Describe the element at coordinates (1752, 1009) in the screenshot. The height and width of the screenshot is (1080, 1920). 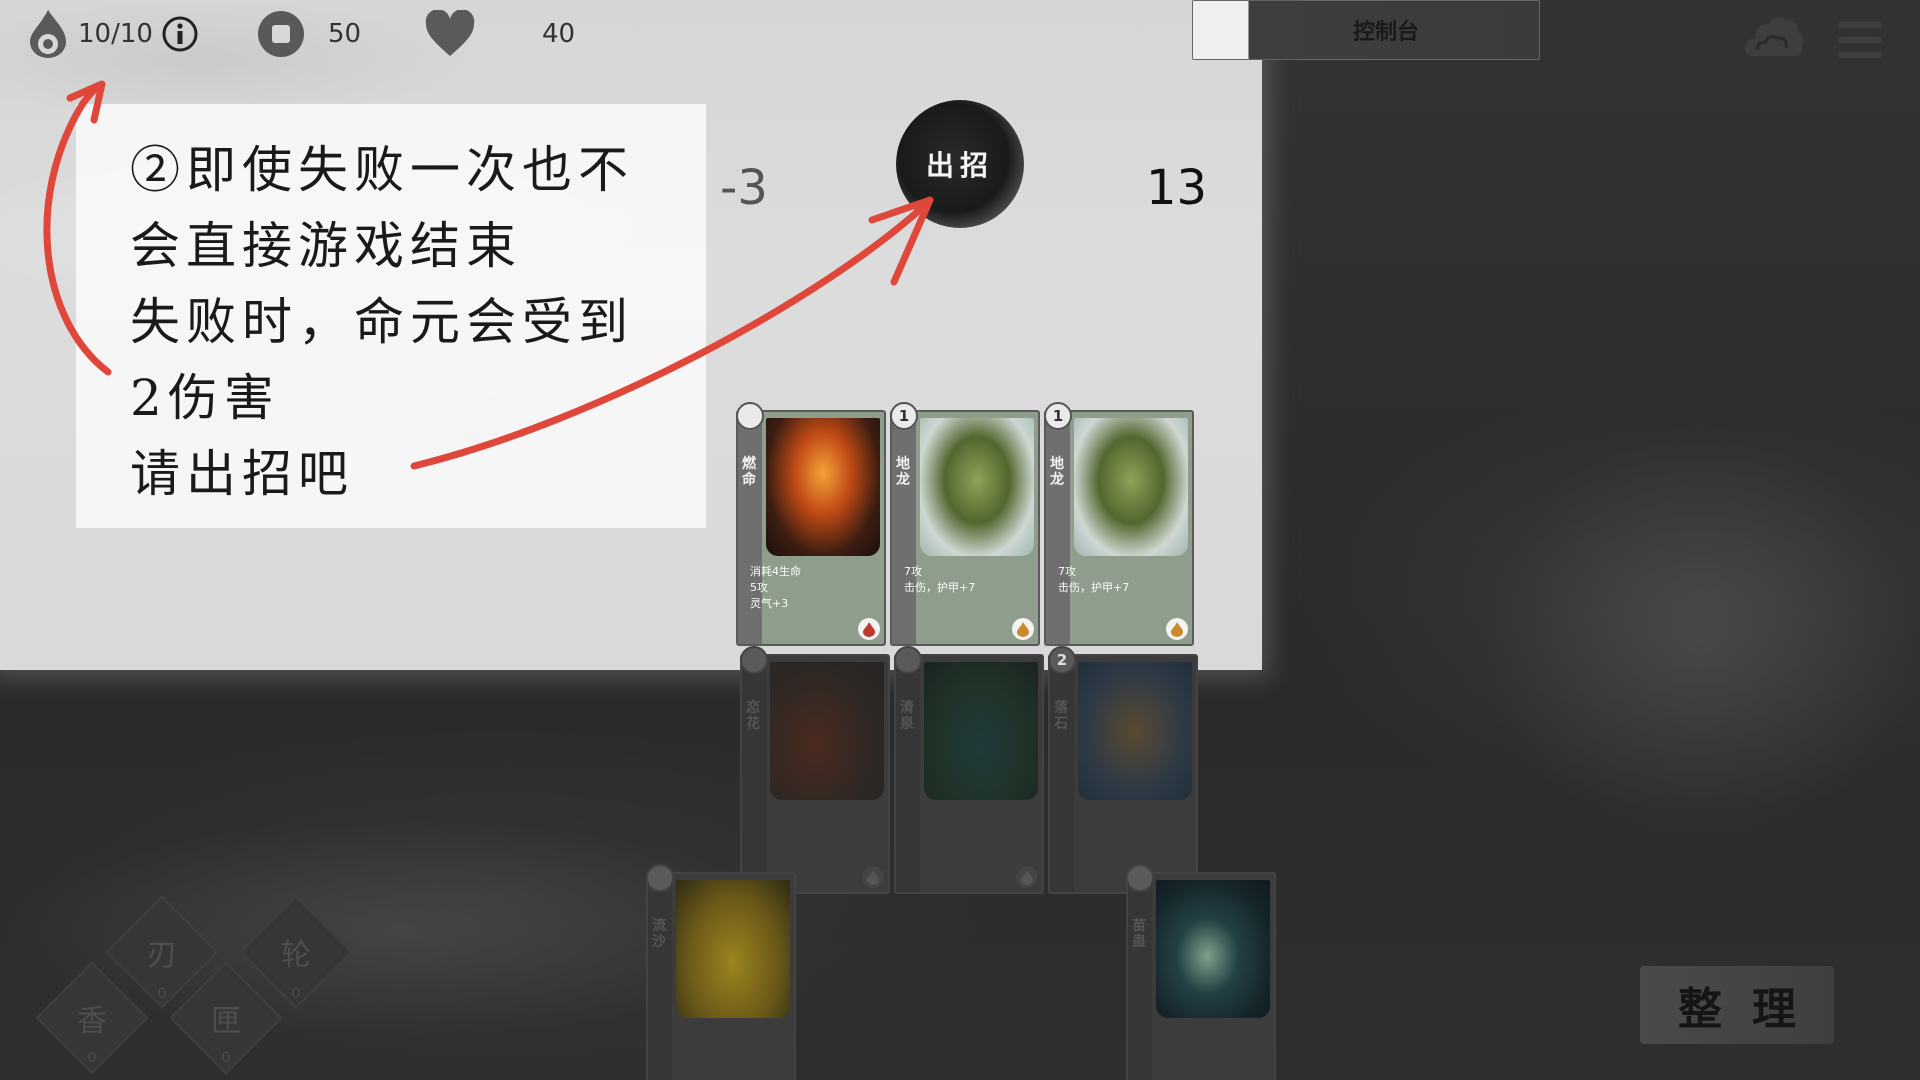
I see `sort-label: 整理` at that location.